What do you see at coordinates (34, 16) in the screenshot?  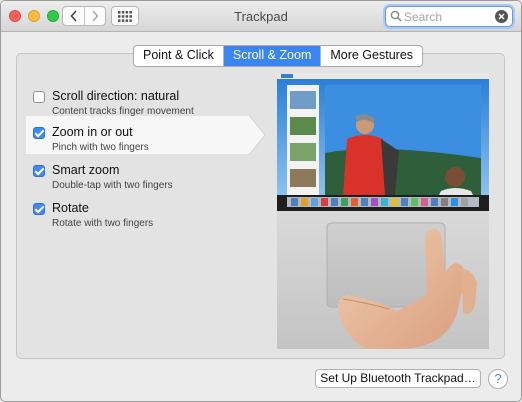 I see `minimize-button` at bounding box center [34, 16].